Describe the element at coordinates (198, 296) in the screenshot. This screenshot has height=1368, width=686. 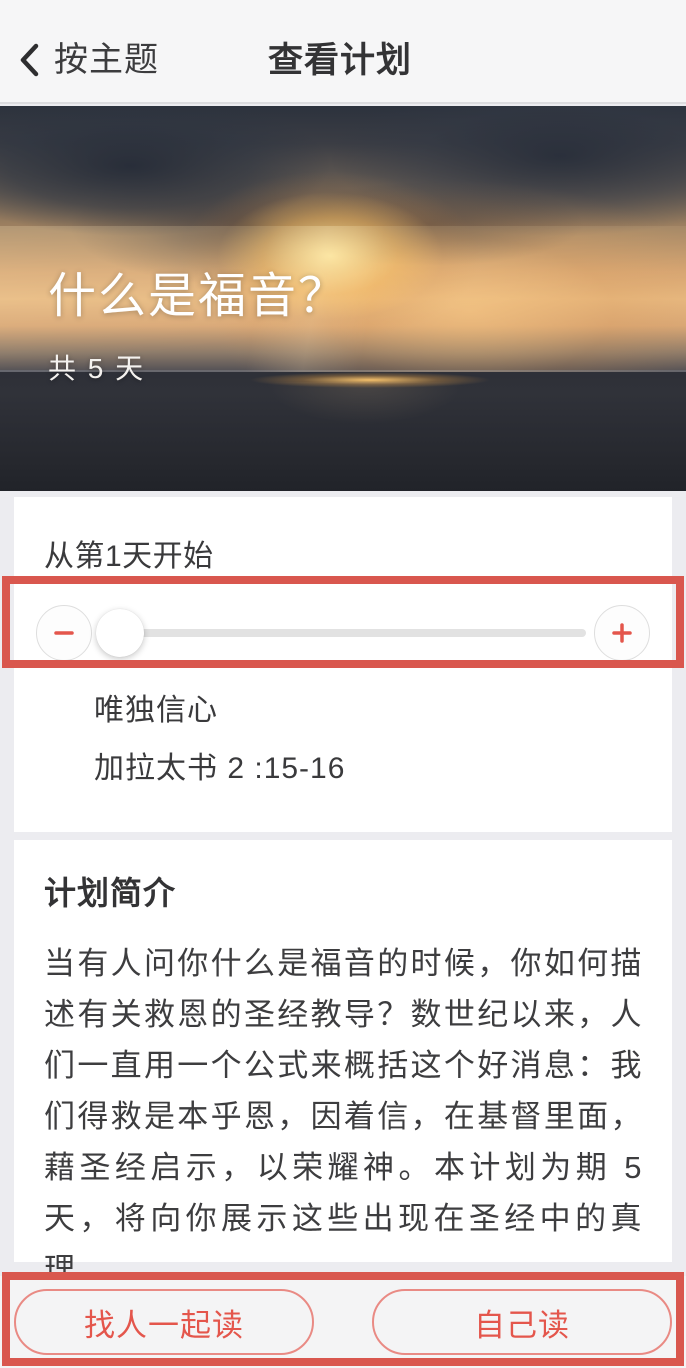
I see `plan-title: 什么是福音？` at that location.